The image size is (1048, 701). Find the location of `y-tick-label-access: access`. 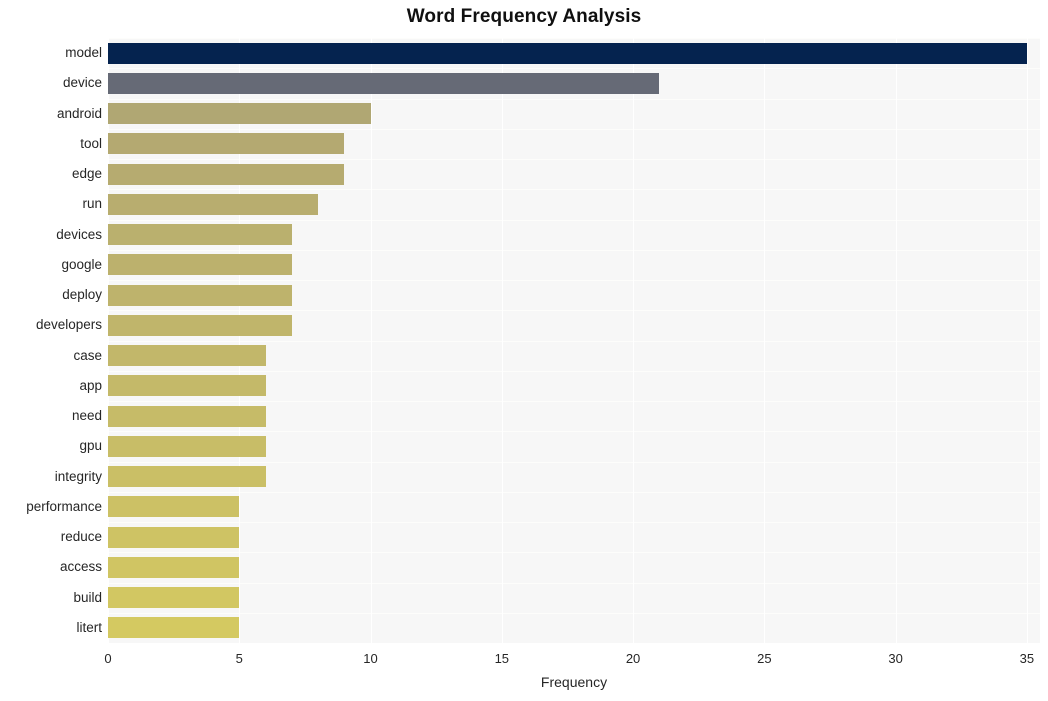

y-tick-label-access: access is located at coordinates (80, 567).